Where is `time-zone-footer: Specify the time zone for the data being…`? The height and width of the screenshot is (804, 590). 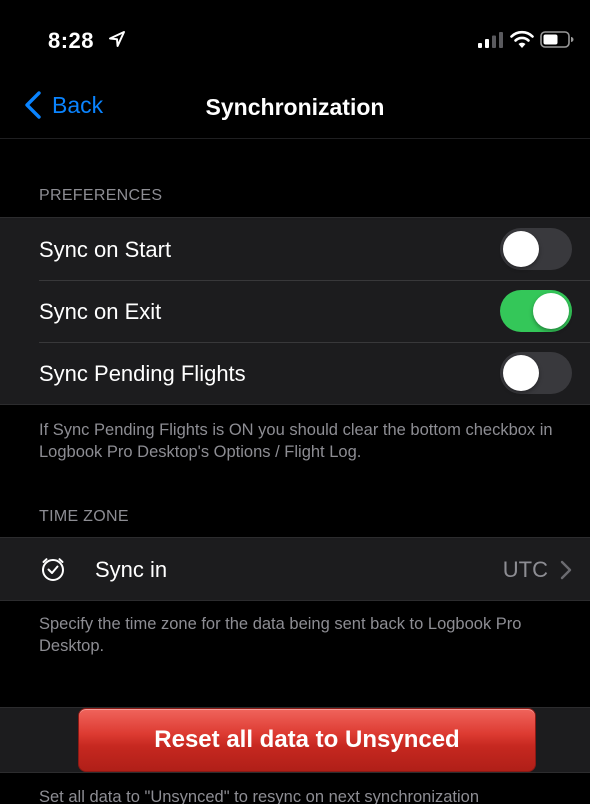
time-zone-footer: Specify the time zone for the data being… is located at coordinates (280, 635).